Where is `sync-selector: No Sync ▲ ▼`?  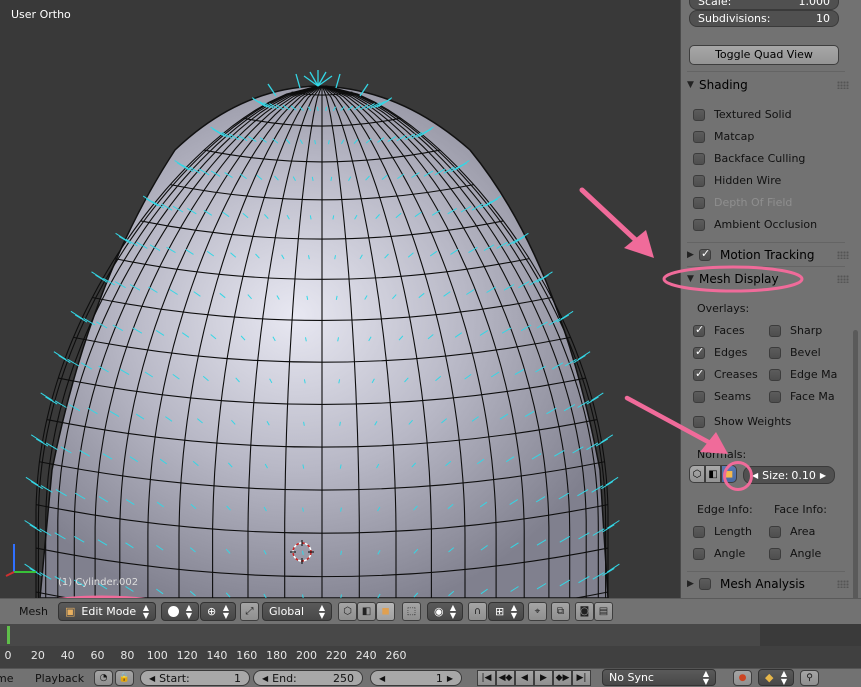
sync-selector: No Sync ▲ ▼ is located at coordinates (659, 677).